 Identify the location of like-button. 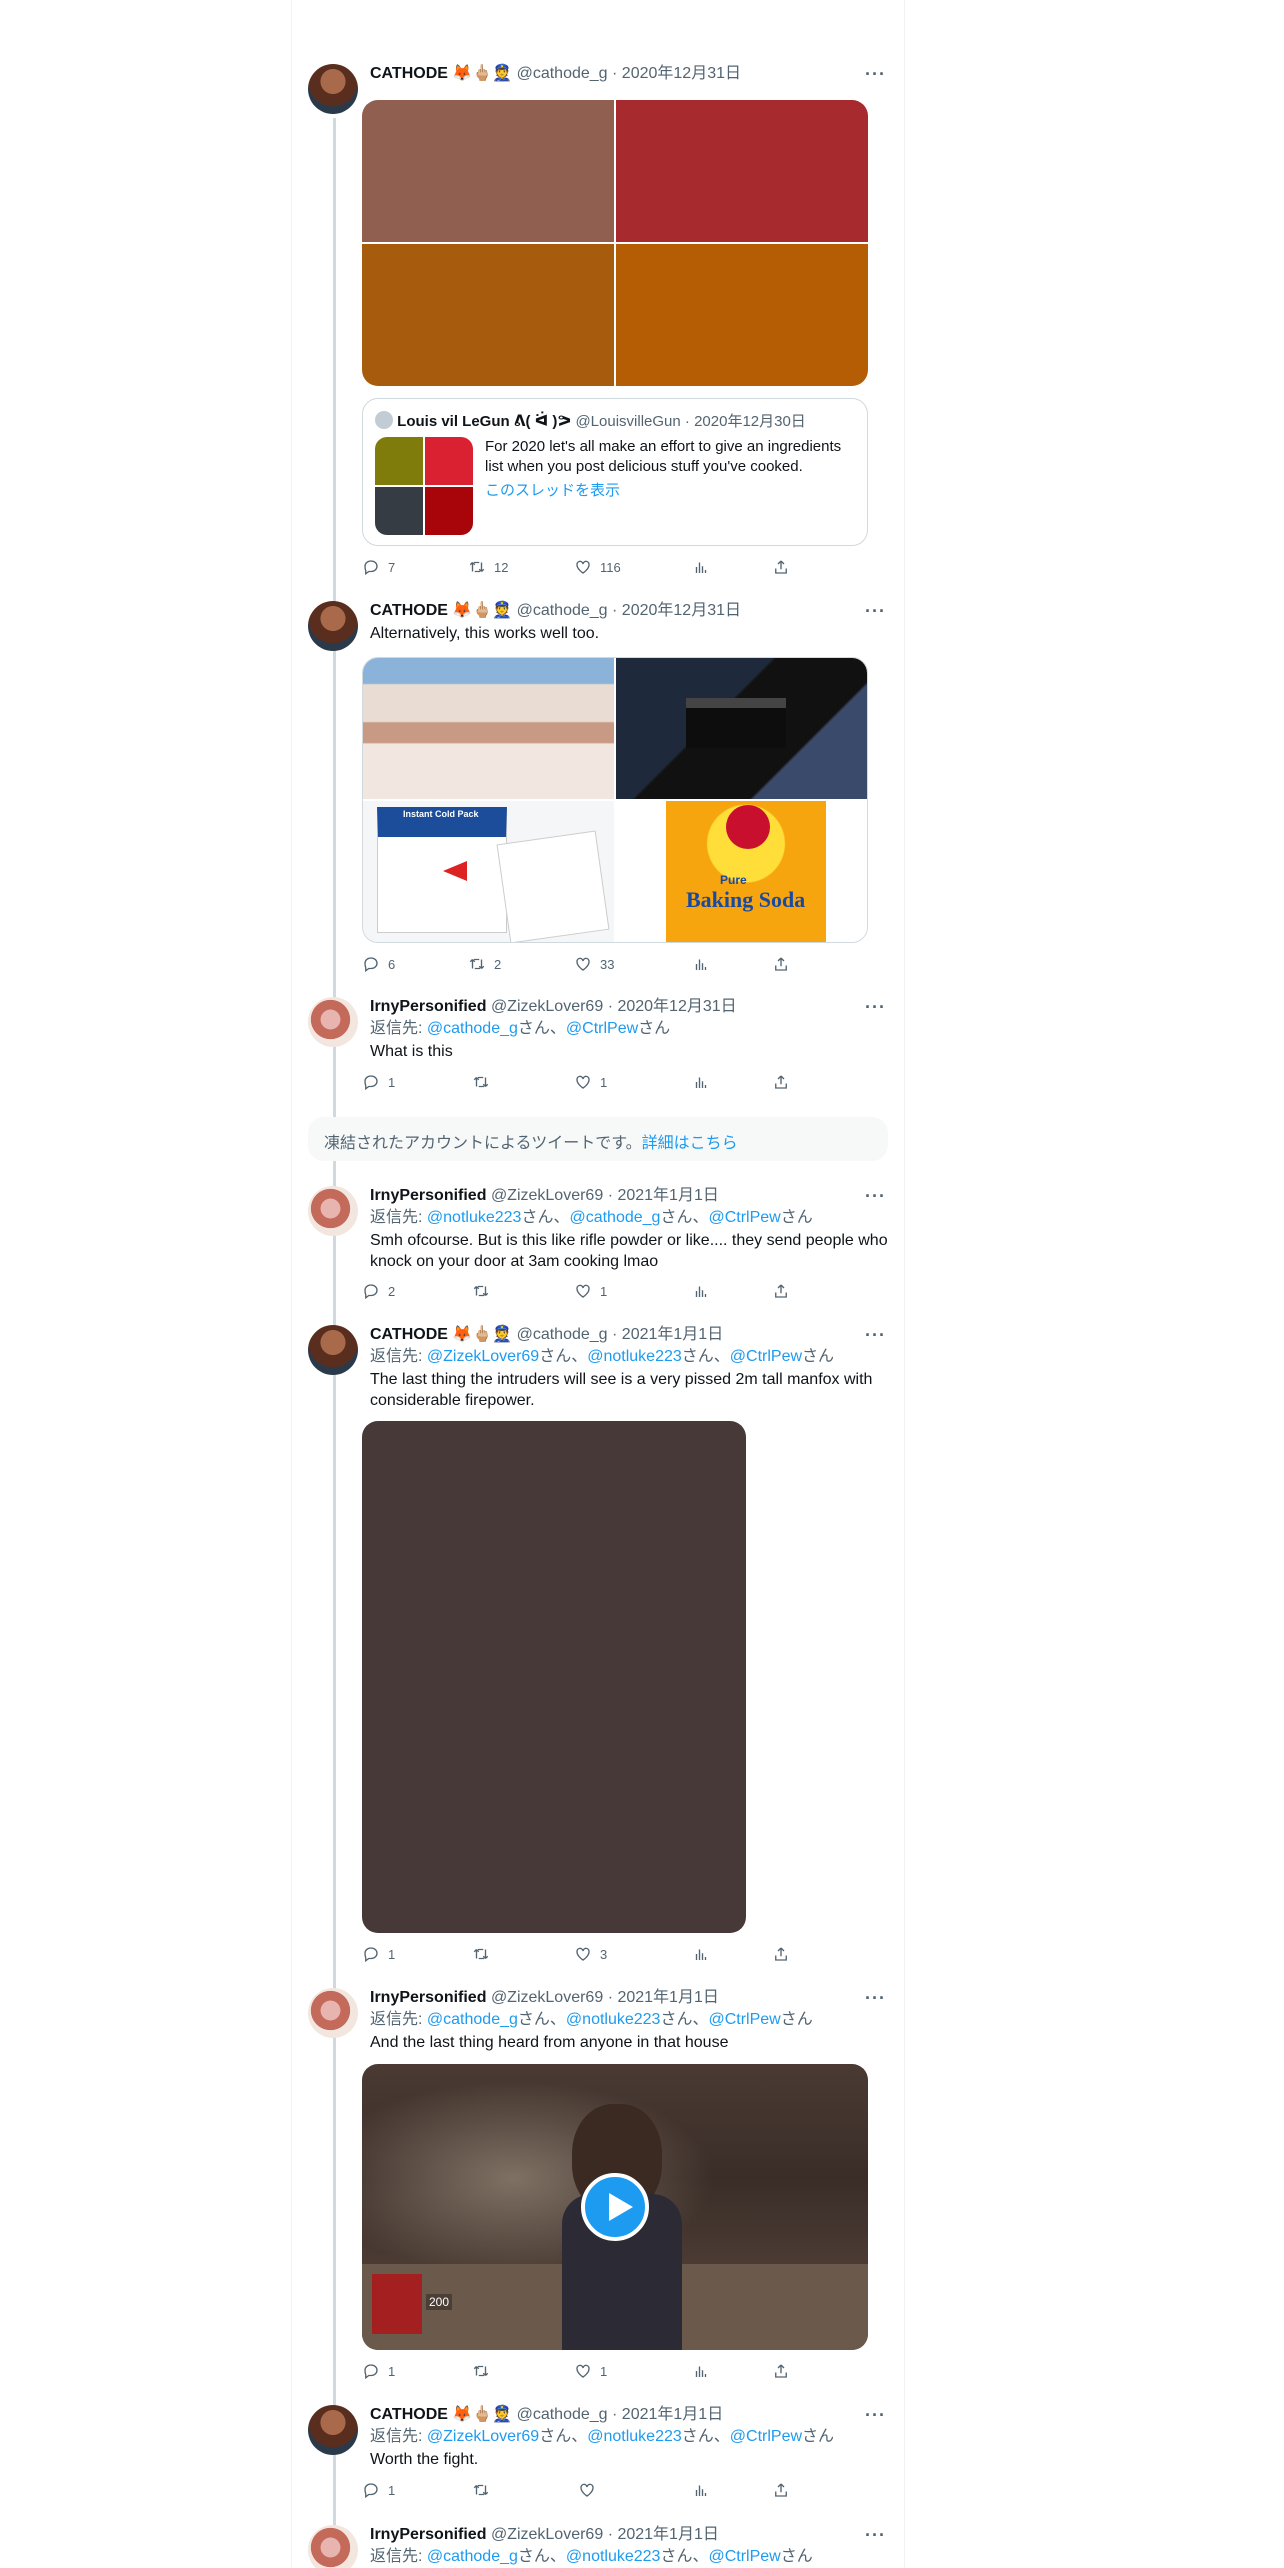
(587, 2490).